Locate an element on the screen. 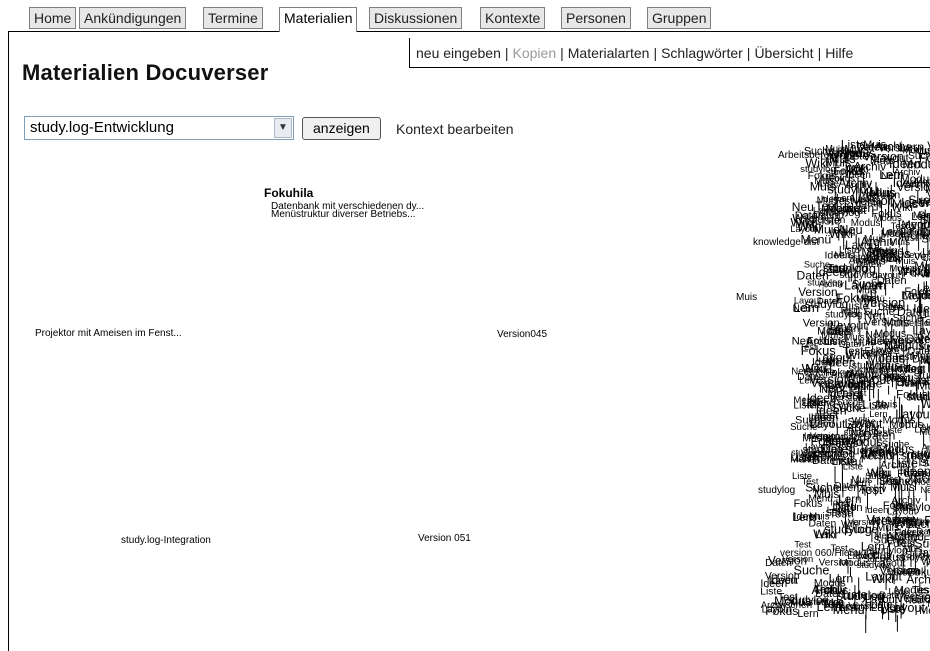  graph-node: Arbeitsbereich is located at coordinates (810, 155).